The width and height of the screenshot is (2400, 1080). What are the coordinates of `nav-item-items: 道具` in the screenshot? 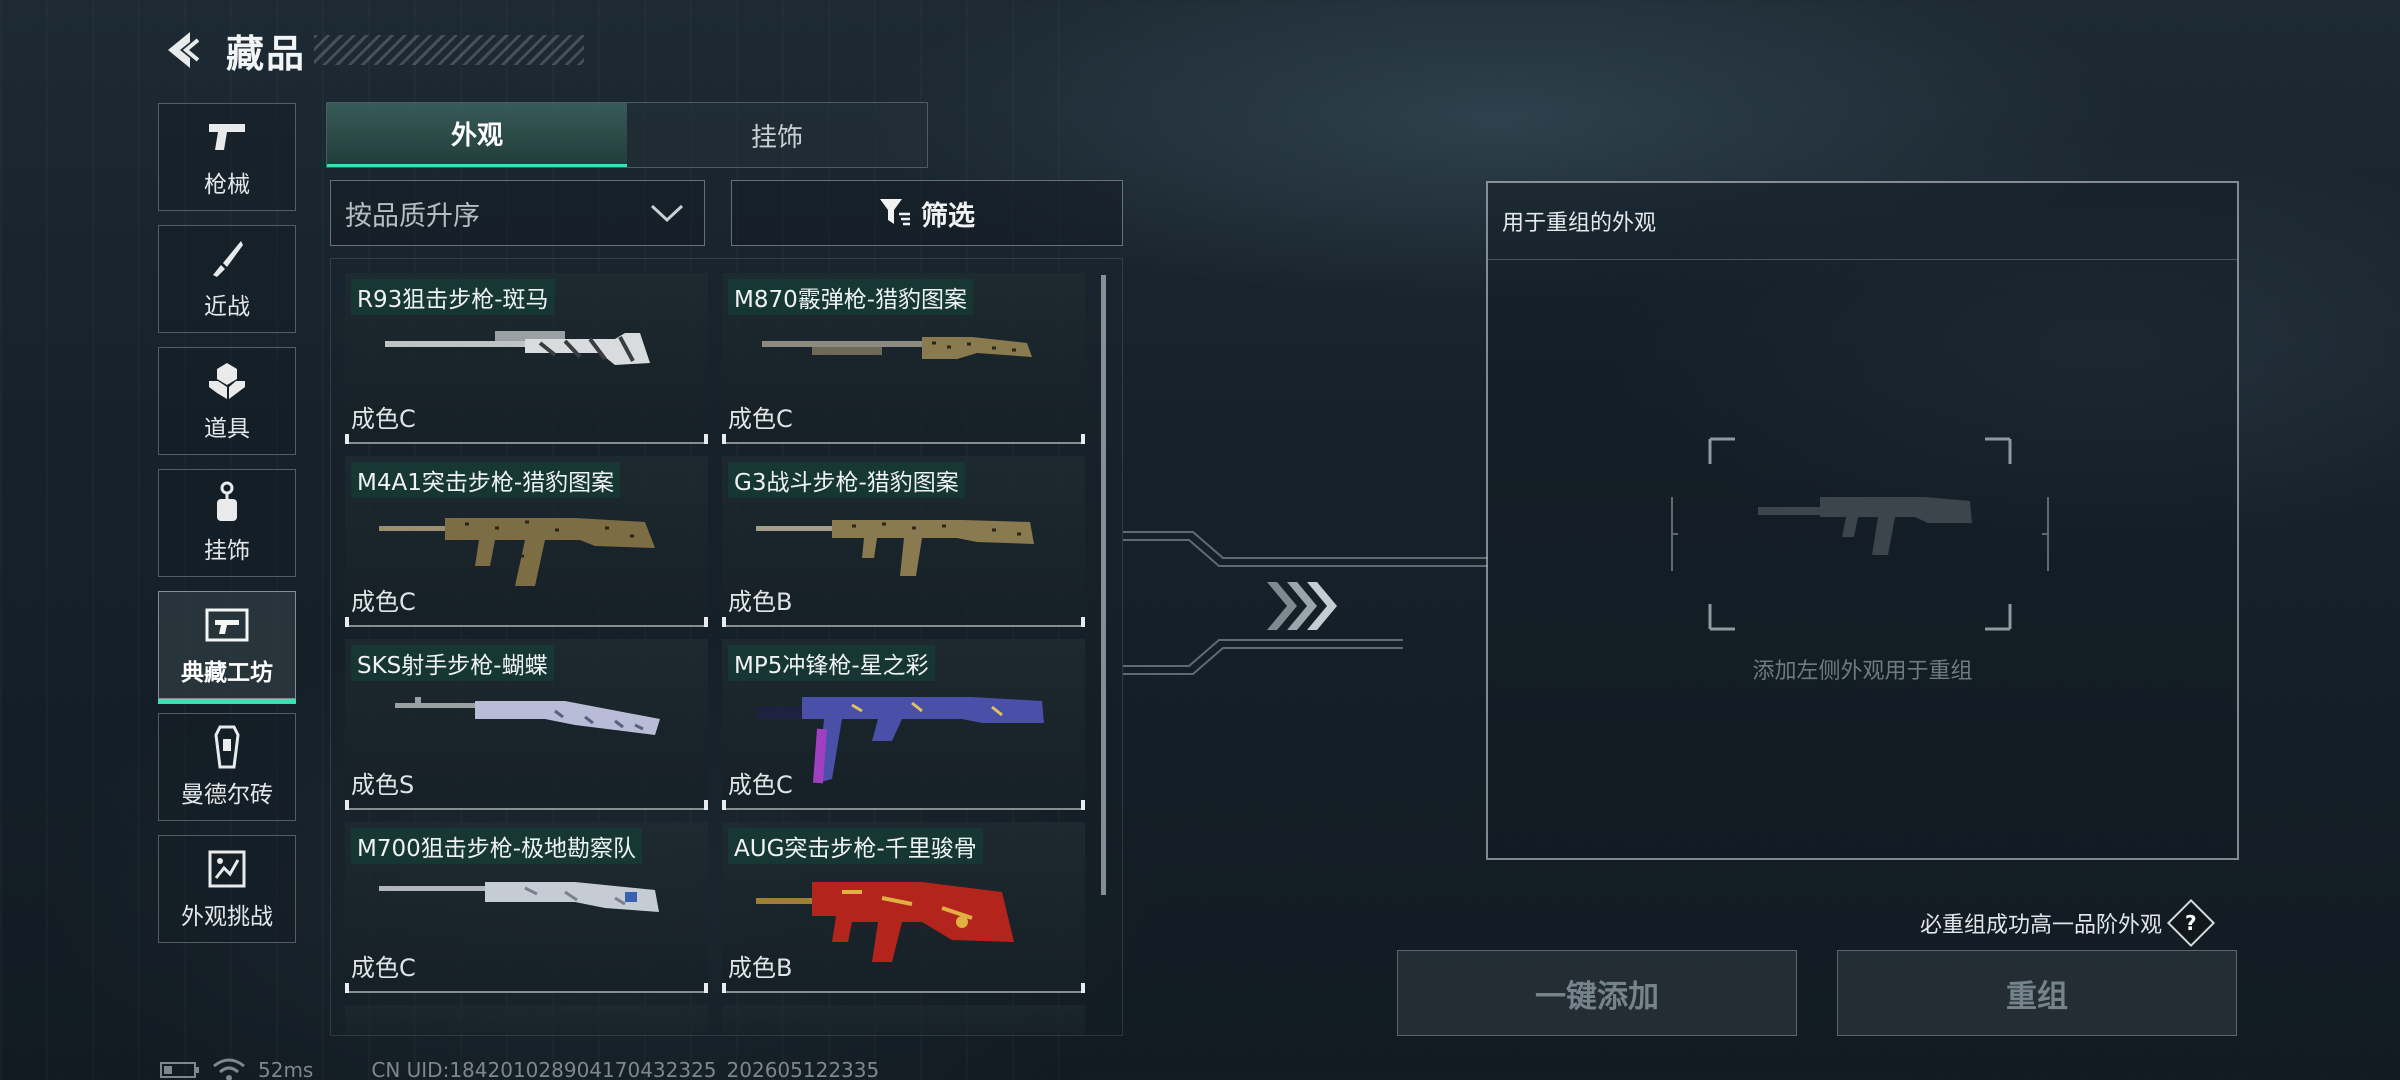 It's located at (227, 401).